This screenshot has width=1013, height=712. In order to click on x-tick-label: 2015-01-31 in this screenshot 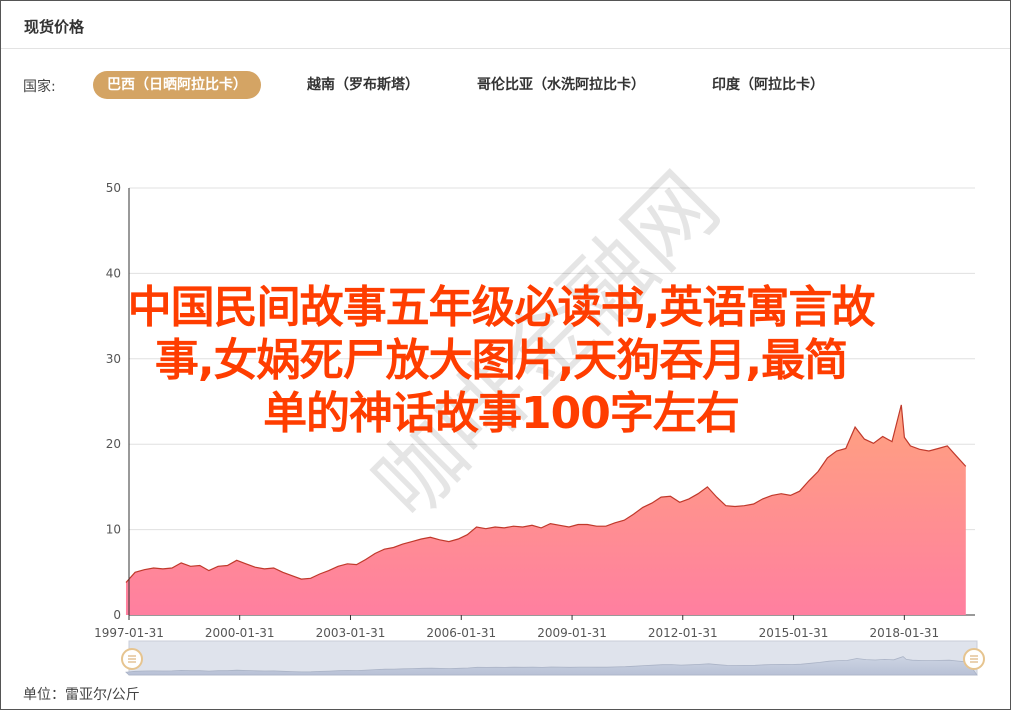, I will do `click(794, 633)`.